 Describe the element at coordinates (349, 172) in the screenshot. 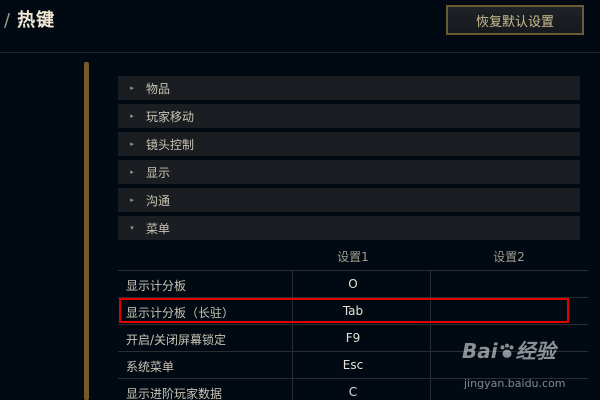

I see `category-display: ▸ 显示` at that location.